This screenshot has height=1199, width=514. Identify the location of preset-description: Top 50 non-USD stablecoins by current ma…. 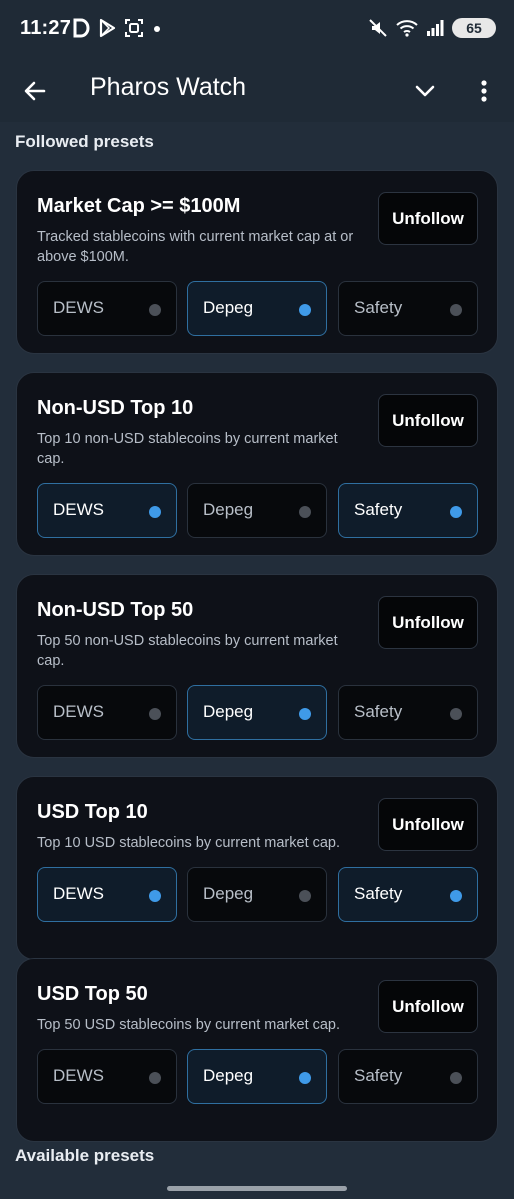
(187, 651).